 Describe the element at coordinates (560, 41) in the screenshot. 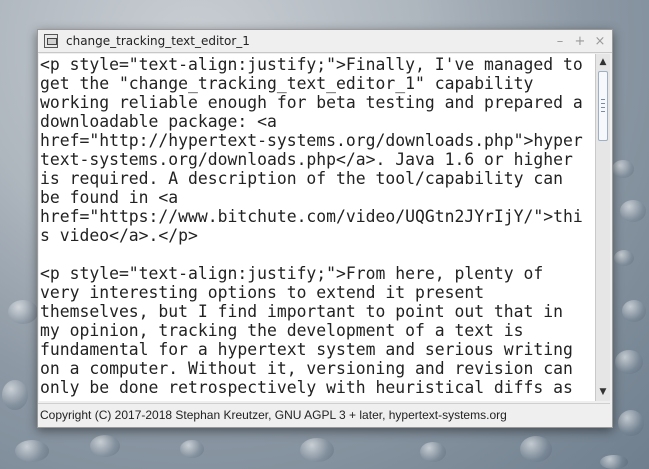

I see `minimize-button: –` at that location.